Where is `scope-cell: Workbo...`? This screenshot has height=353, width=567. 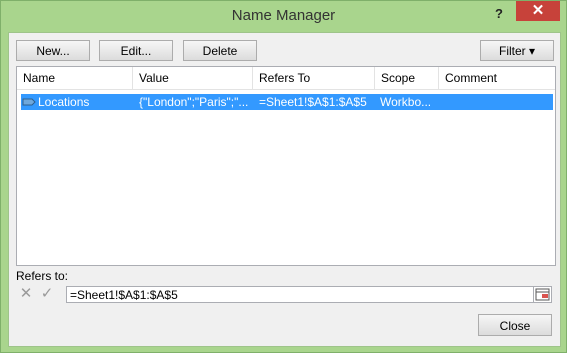 scope-cell: Workbo... is located at coordinates (406, 102).